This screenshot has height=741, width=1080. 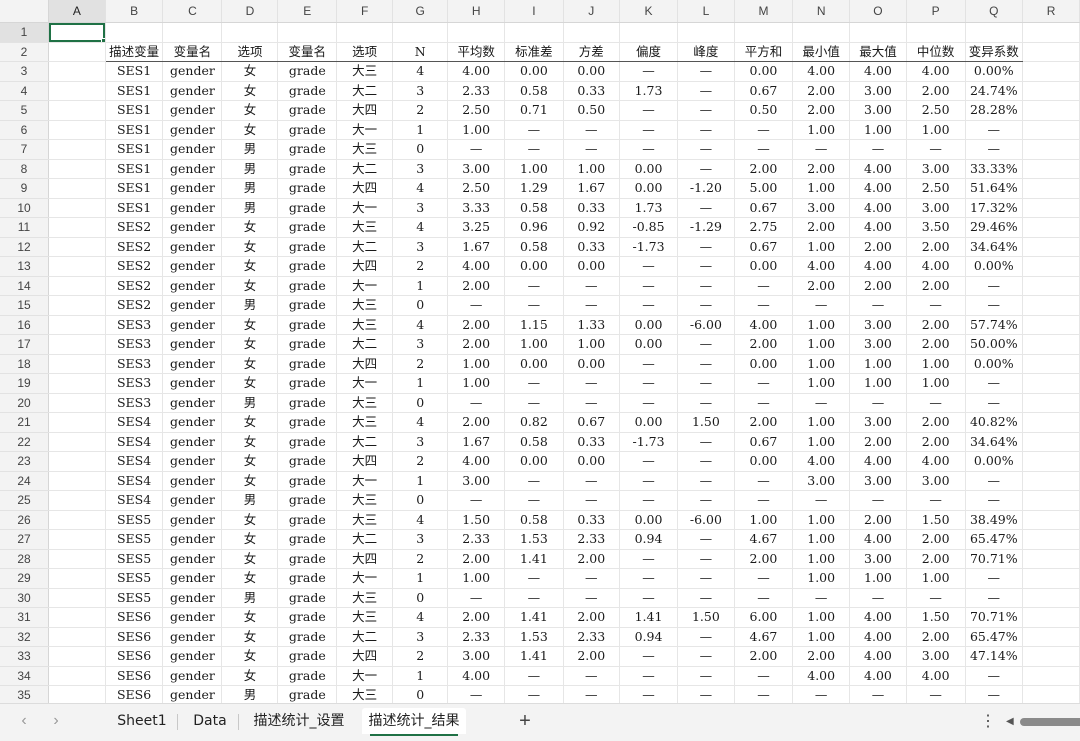 What do you see at coordinates (534, 422) in the screenshot?
I see `data-cell: 0.82` at bounding box center [534, 422].